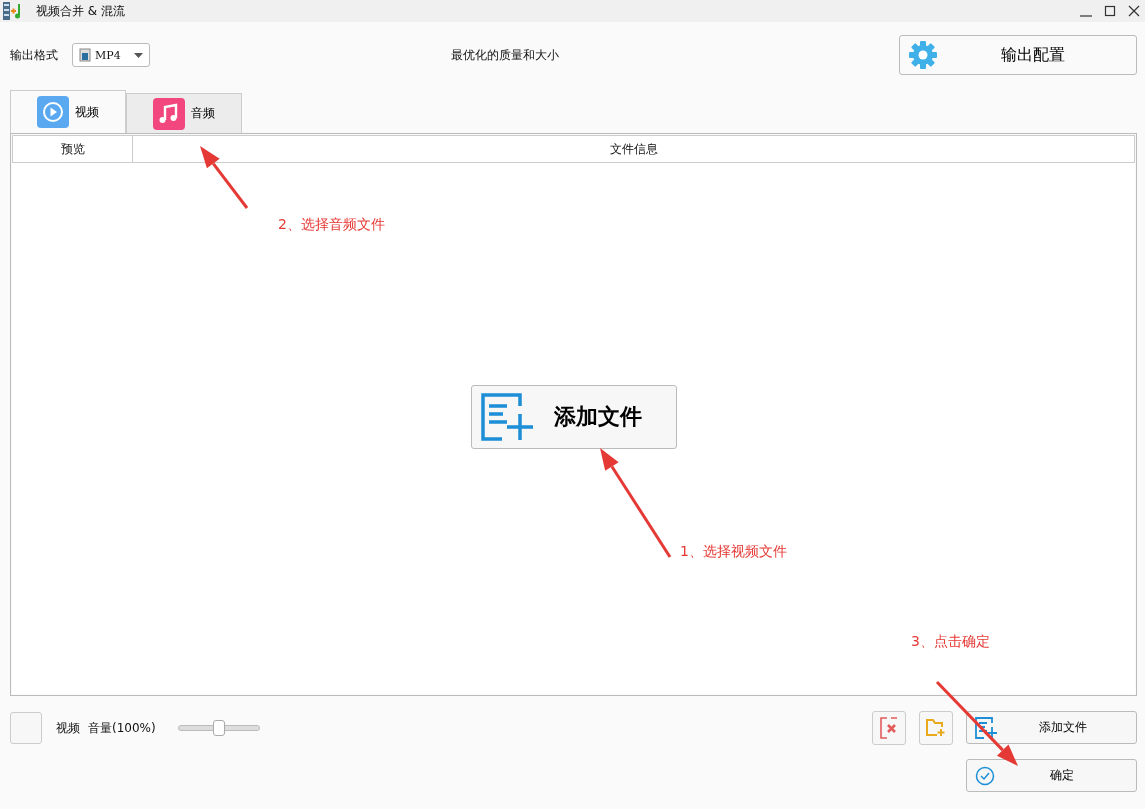  What do you see at coordinates (68, 728) in the screenshot?
I see `track-label: 视频` at bounding box center [68, 728].